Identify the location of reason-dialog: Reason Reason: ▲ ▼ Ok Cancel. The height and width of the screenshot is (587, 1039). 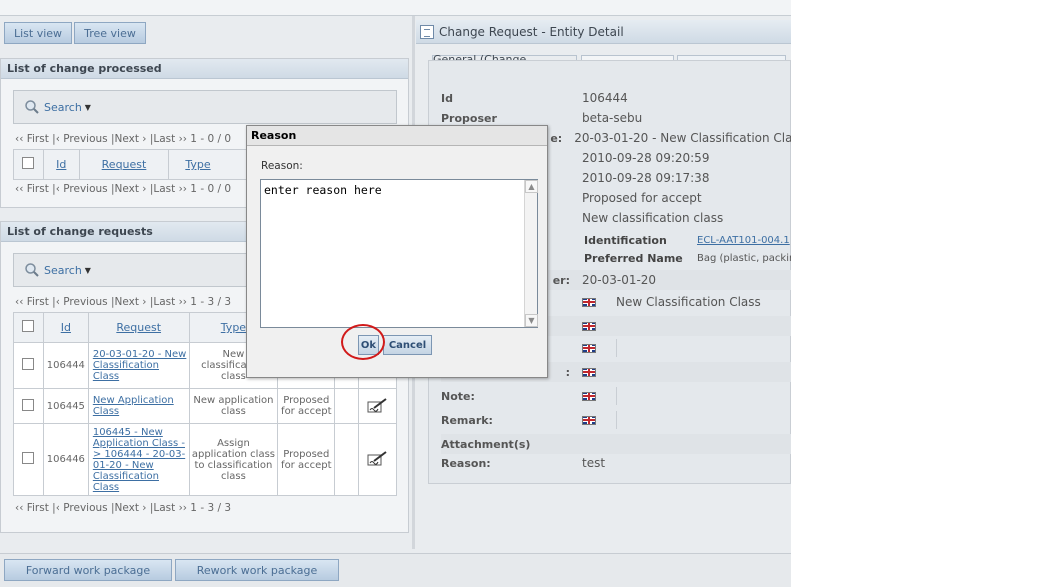
(397, 251).